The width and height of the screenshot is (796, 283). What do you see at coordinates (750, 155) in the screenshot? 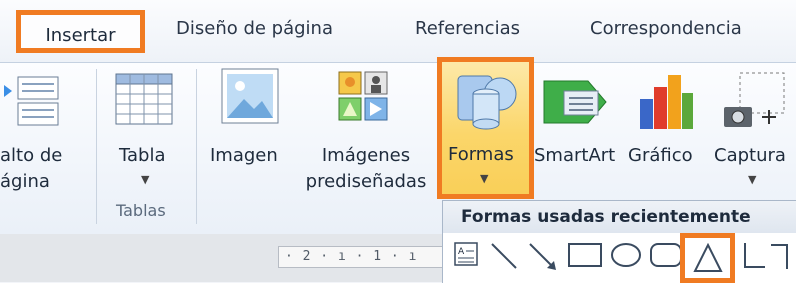
I see `captura-label: Captura` at bounding box center [750, 155].